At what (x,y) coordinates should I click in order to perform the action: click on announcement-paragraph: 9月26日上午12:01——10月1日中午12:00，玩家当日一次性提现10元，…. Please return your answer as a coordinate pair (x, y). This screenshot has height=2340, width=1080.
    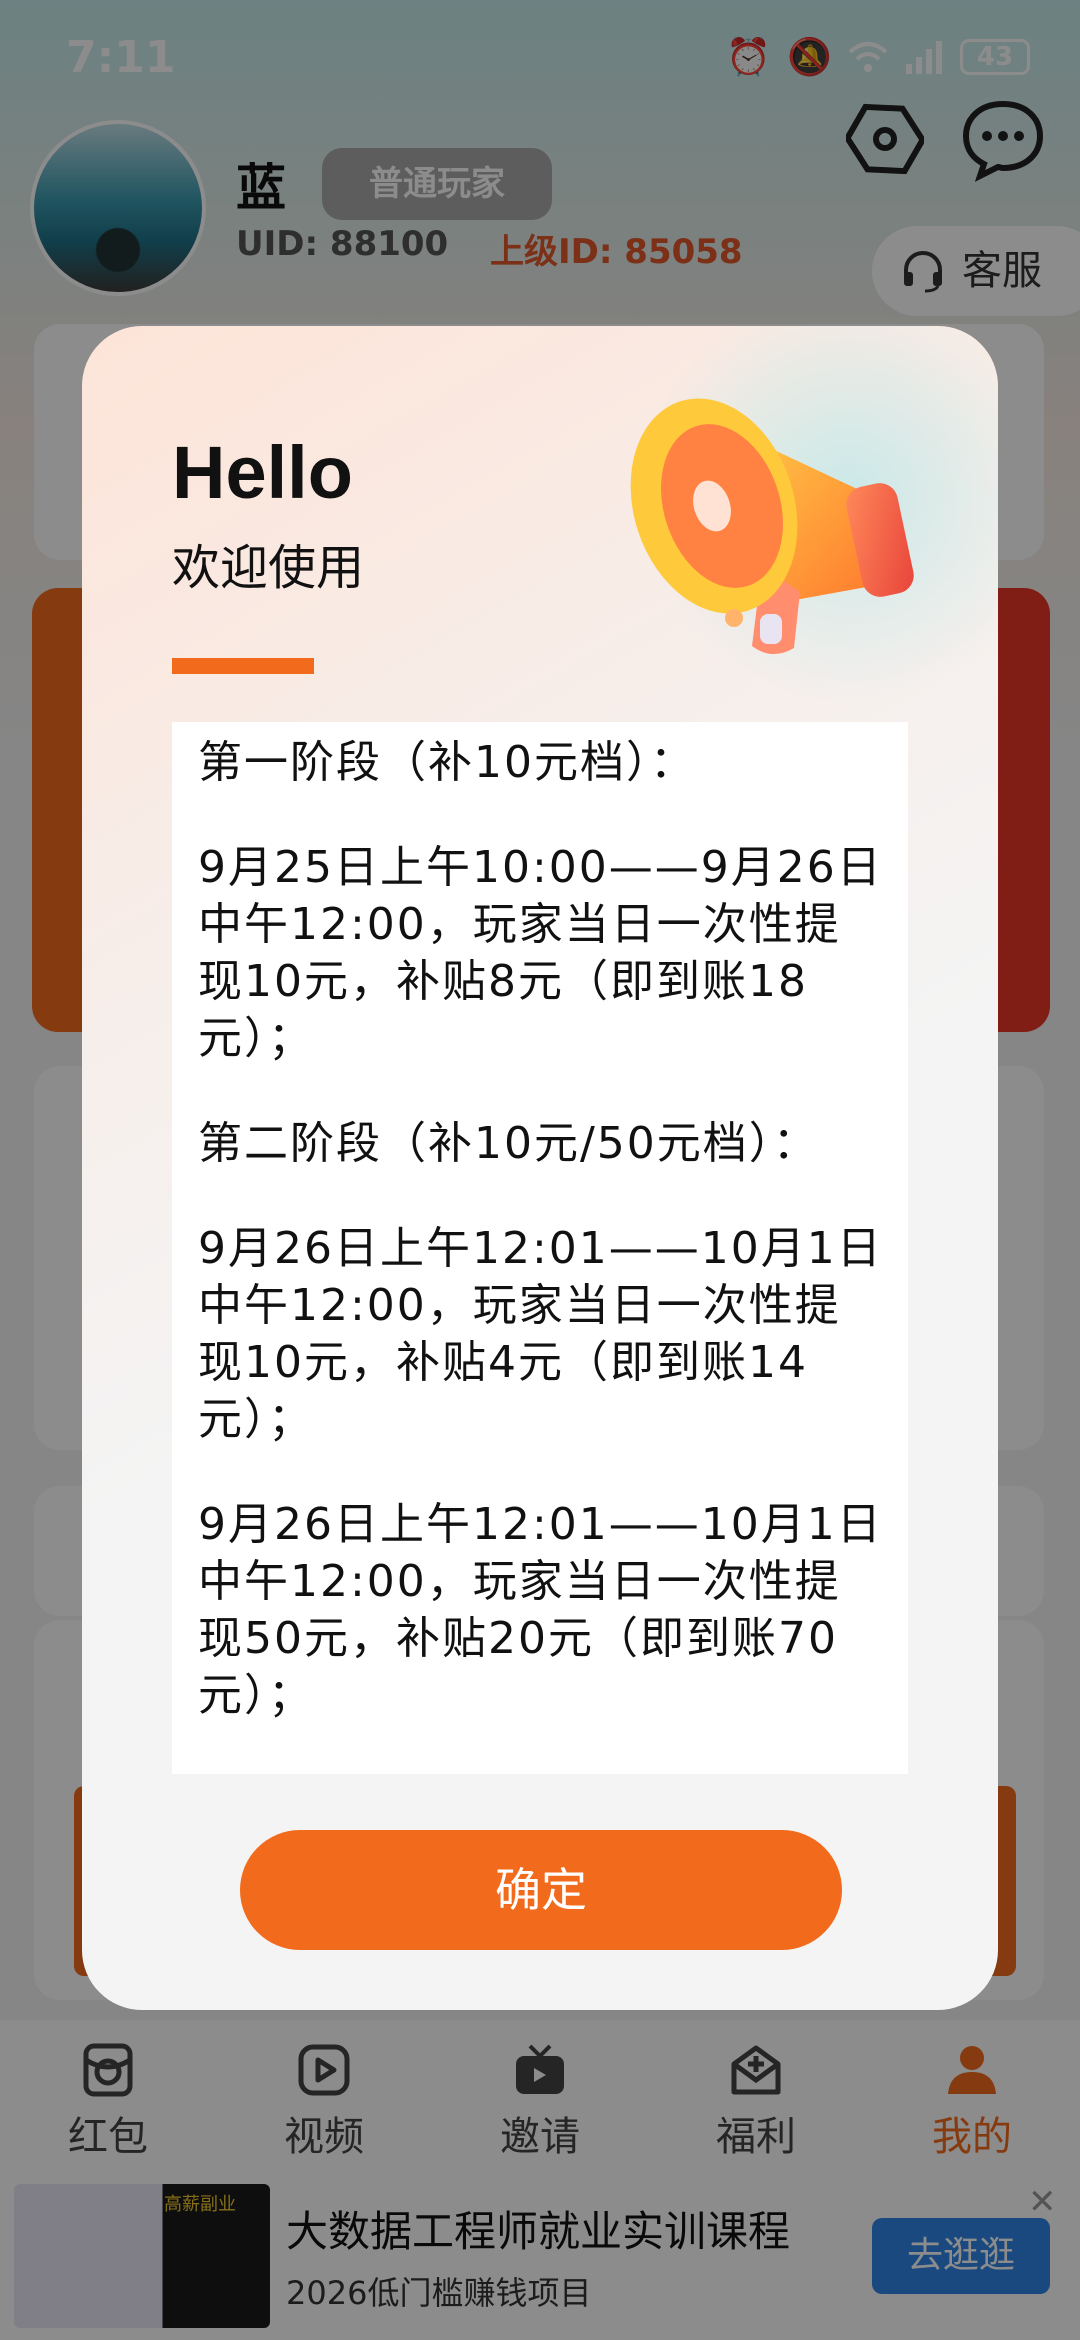
    Looking at the image, I should click on (540, 1334).